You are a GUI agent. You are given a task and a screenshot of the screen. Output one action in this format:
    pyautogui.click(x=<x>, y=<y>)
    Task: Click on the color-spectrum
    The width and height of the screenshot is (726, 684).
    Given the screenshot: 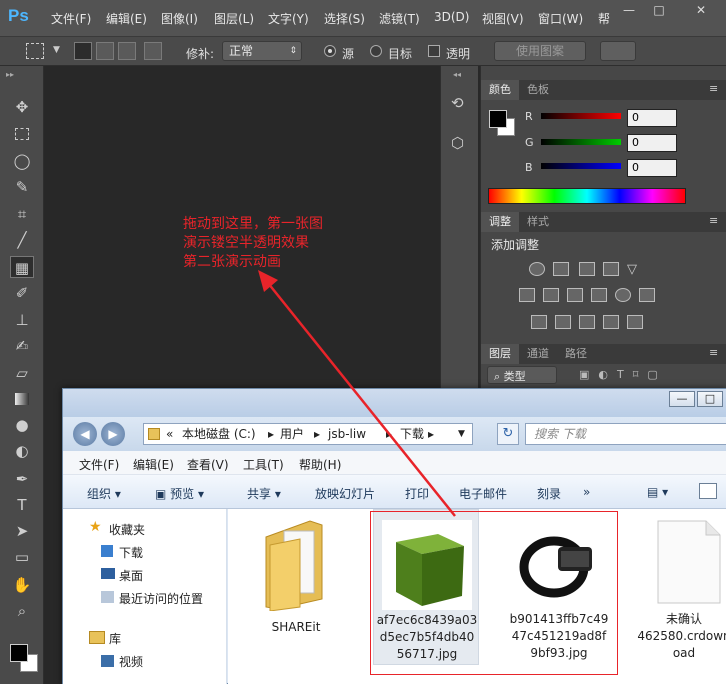 What is the action you would take?
    pyautogui.click(x=587, y=196)
    